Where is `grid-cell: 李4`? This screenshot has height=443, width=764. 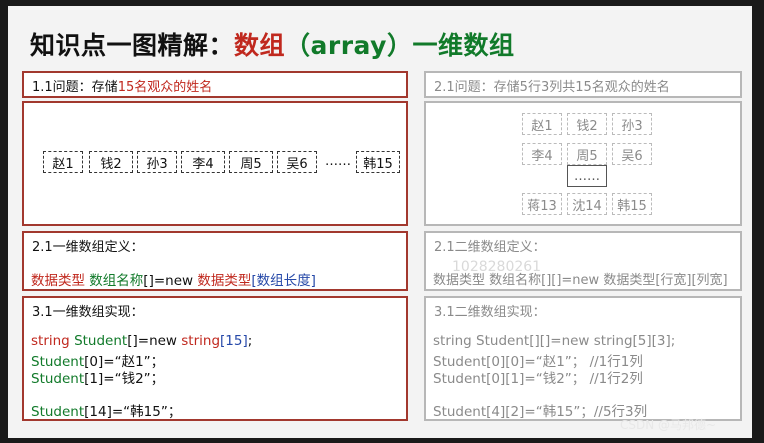 grid-cell: 李4 is located at coordinates (542, 154).